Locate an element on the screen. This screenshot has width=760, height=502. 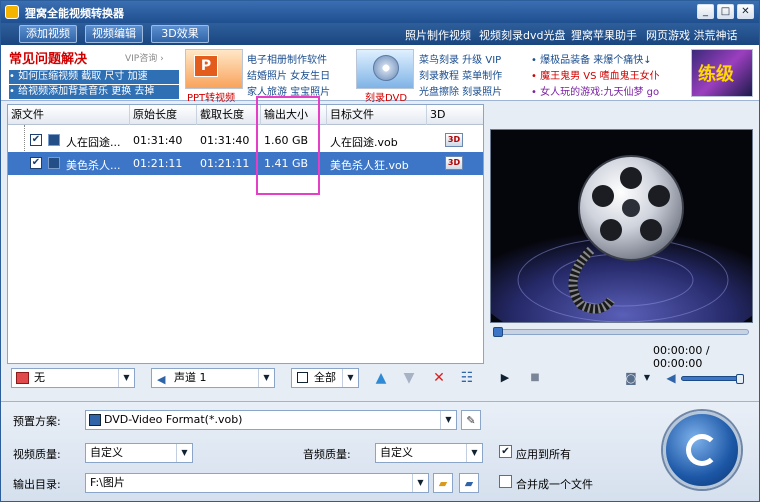
speaker-icon: ◀ is located at coordinates (161, 379).